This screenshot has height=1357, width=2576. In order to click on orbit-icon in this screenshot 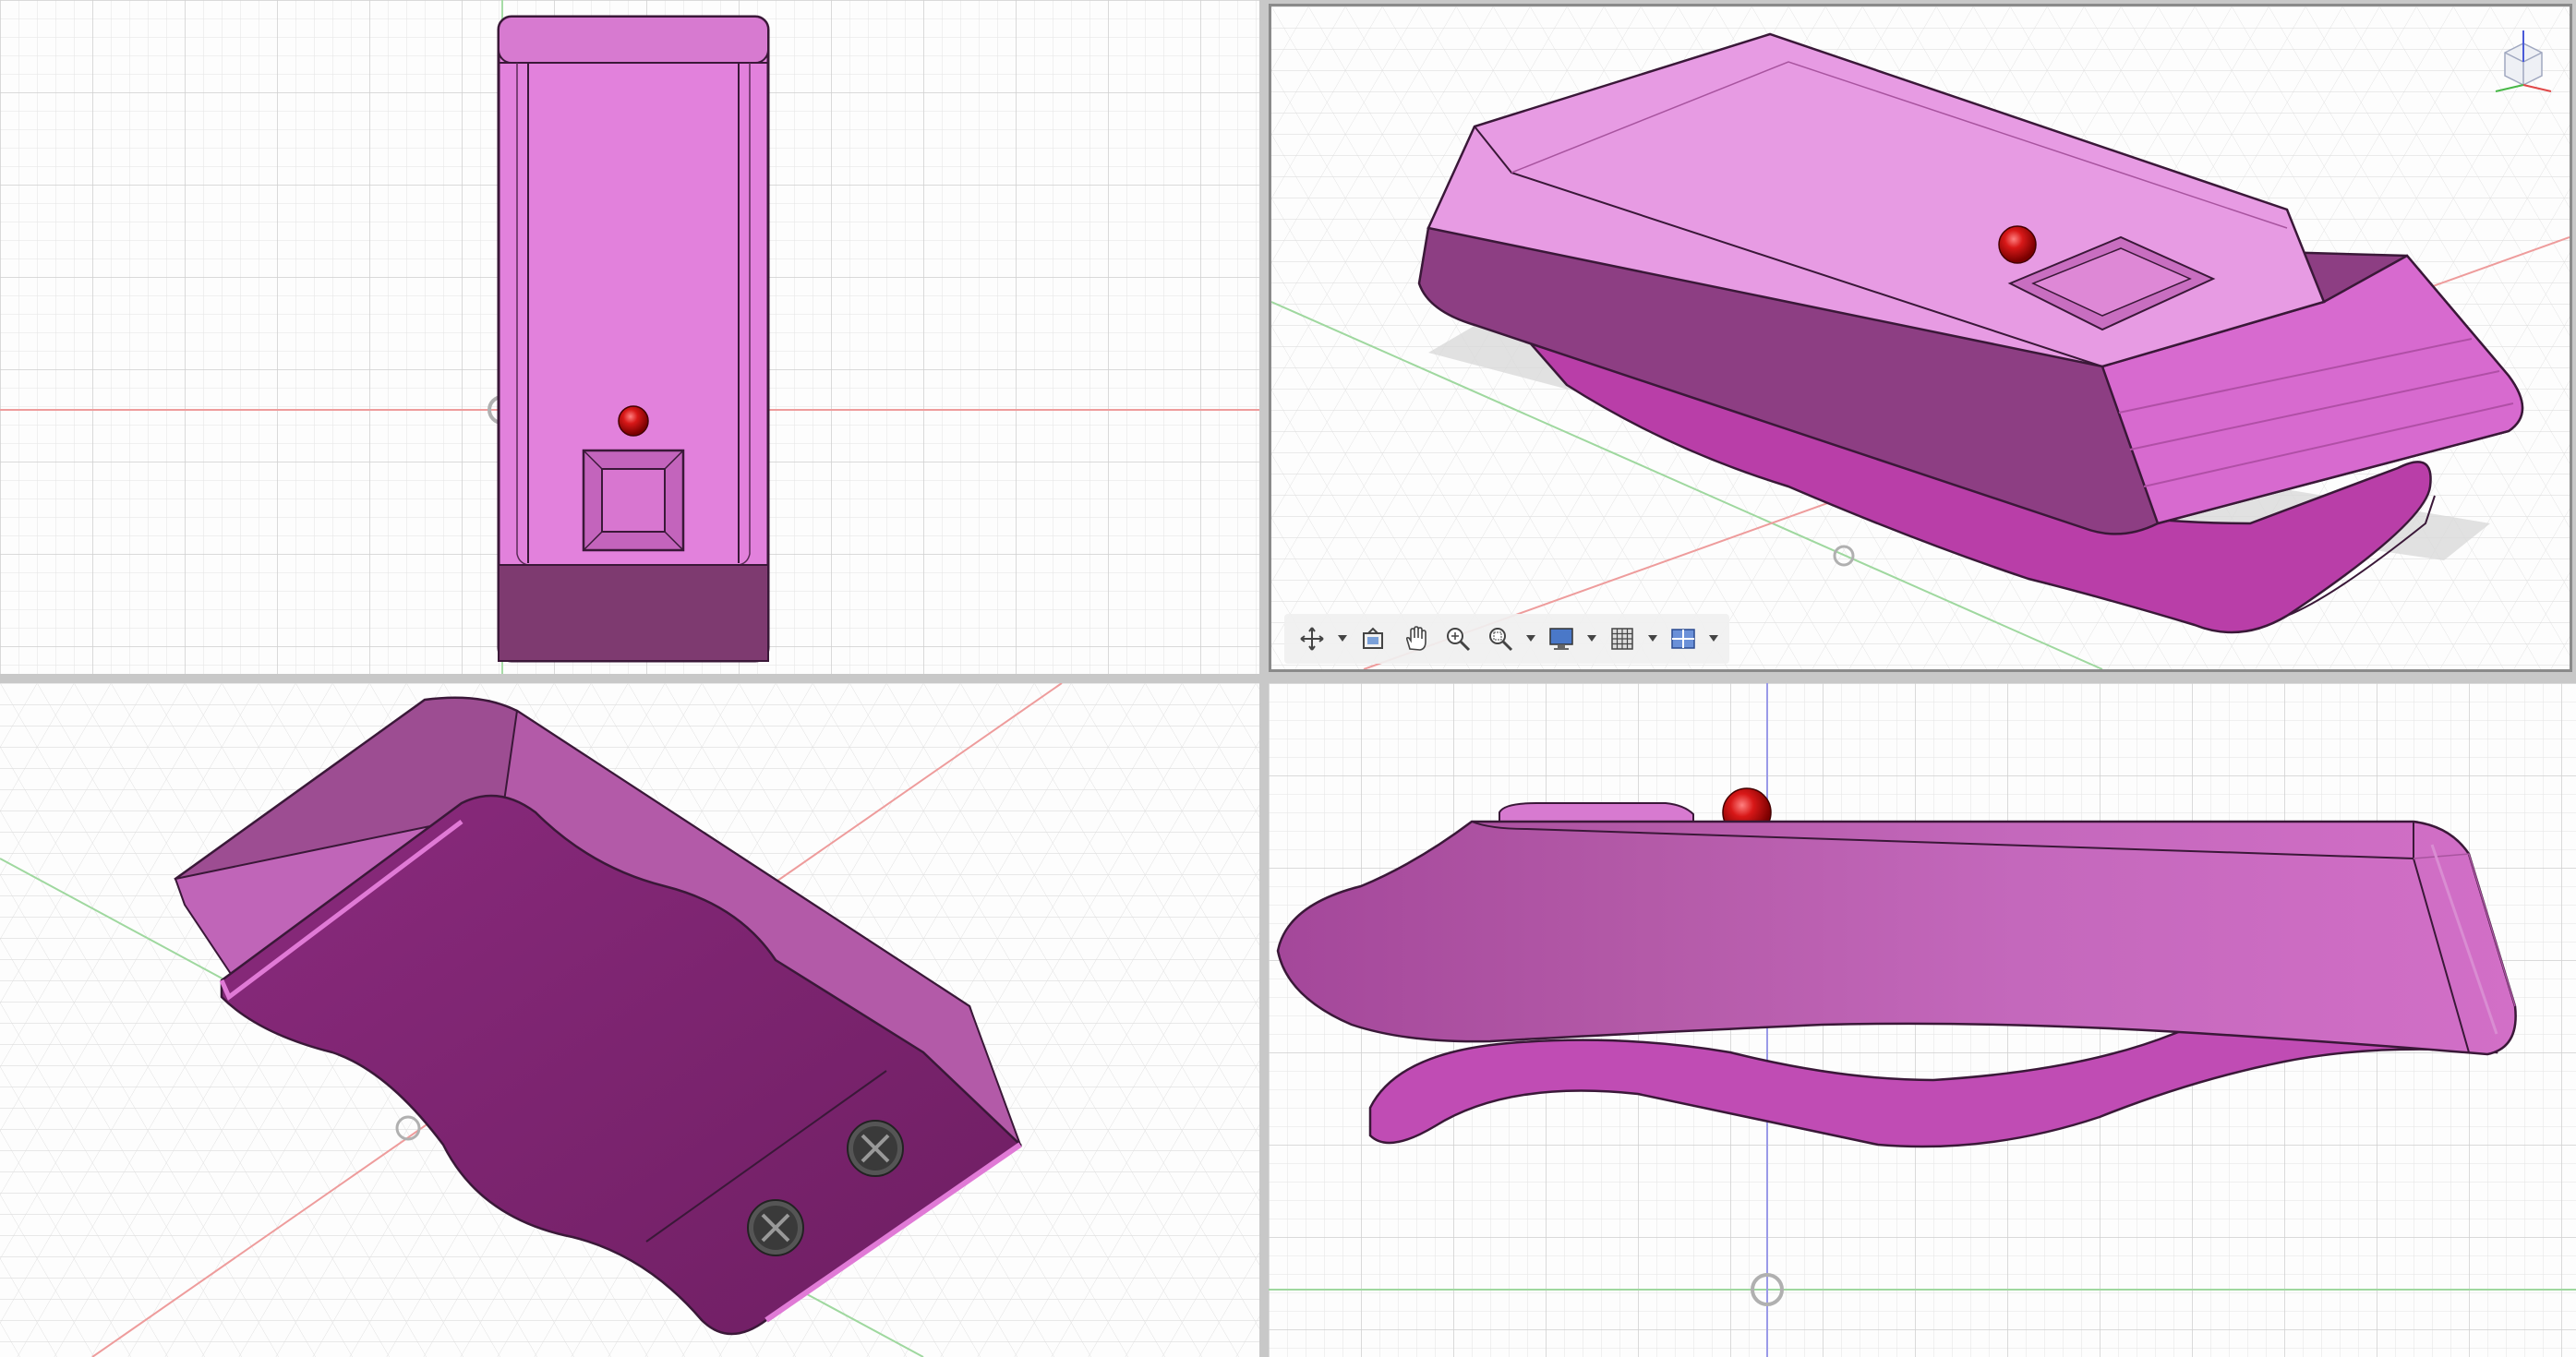, I will do `click(1312, 639)`.